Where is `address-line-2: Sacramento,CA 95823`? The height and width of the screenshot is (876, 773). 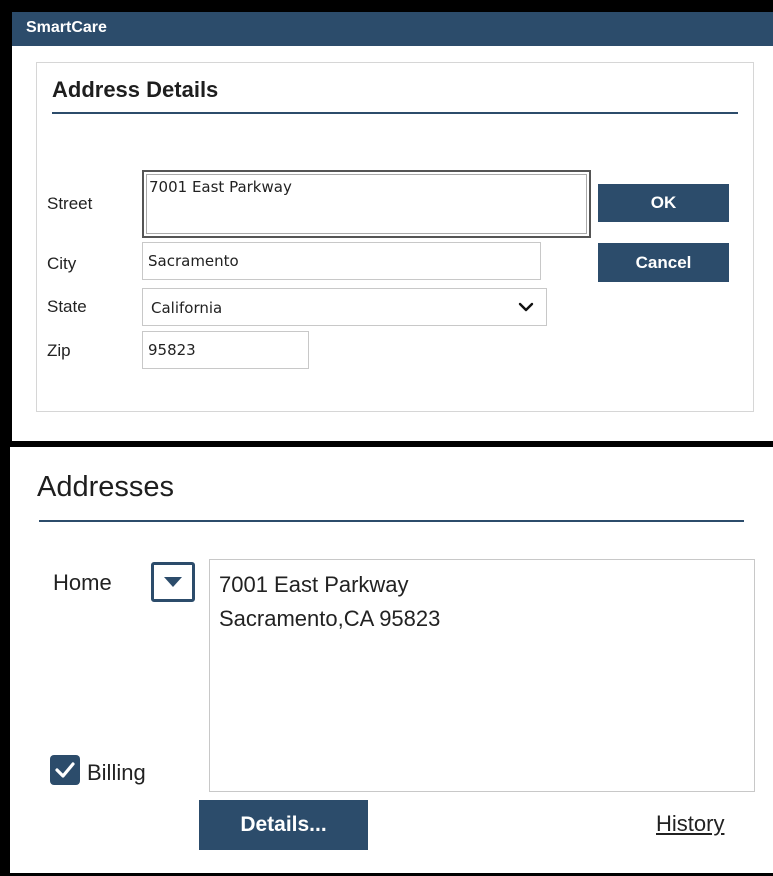 address-line-2: Sacramento,CA 95823 is located at coordinates (330, 618).